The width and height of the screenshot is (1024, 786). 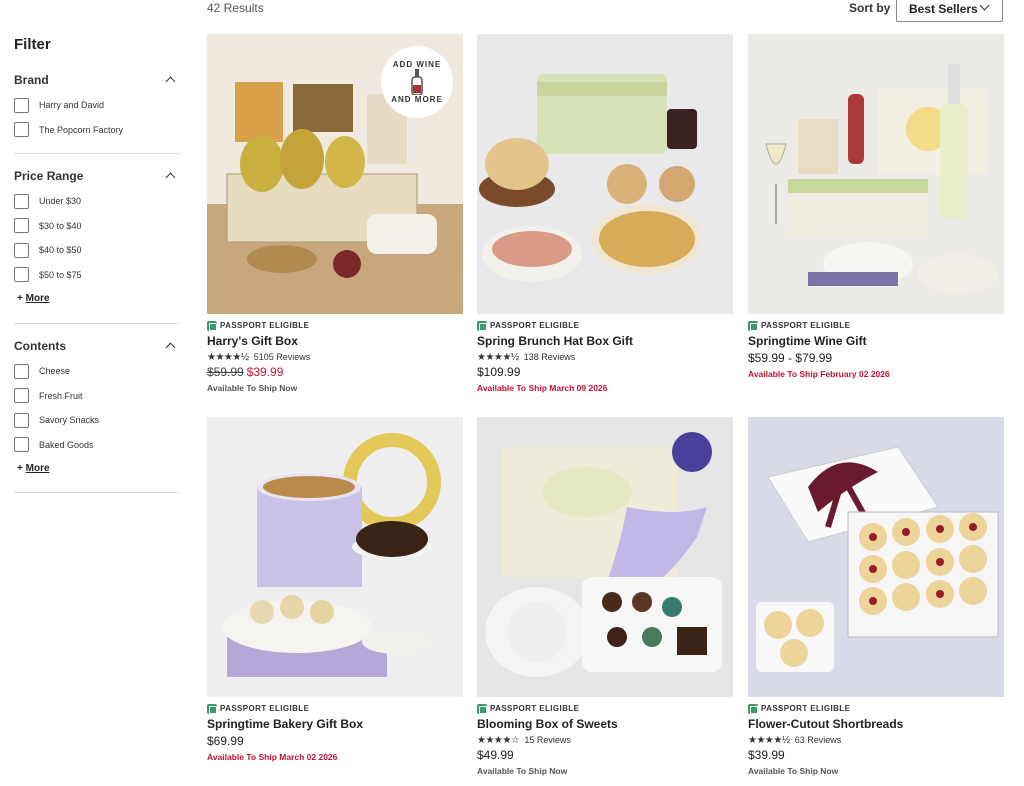 I want to click on review-count: 138 Reviews, so click(x=550, y=357).